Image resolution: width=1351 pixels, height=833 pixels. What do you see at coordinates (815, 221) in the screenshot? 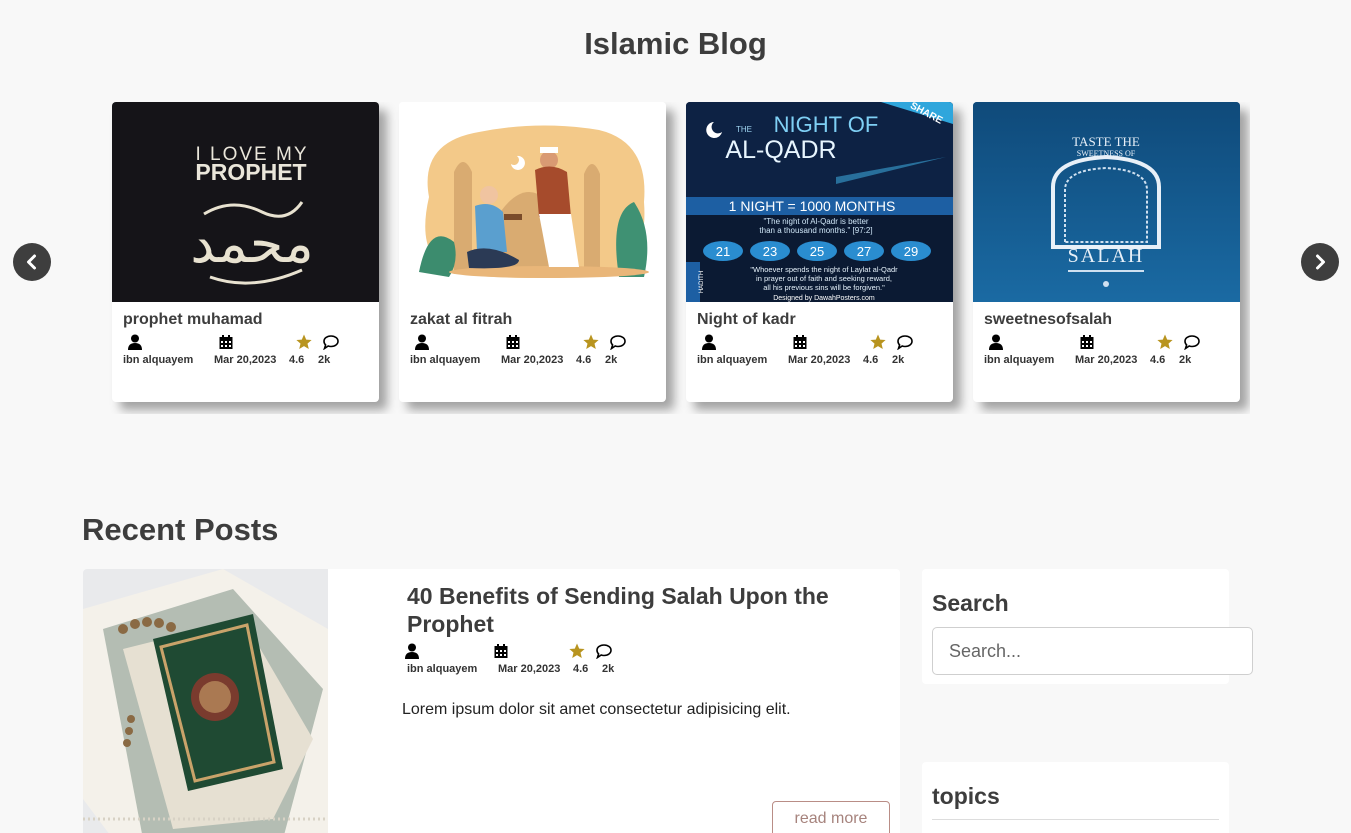
I see `image-caption: "The night of Al-Qadr is better` at bounding box center [815, 221].